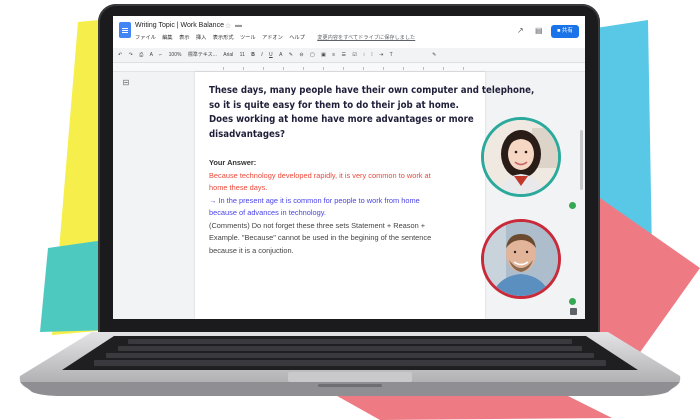 The height and width of the screenshot is (420, 700). What do you see at coordinates (253, 55) in the screenshot?
I see `bold-icon: B` at bounding box center [253, 55].